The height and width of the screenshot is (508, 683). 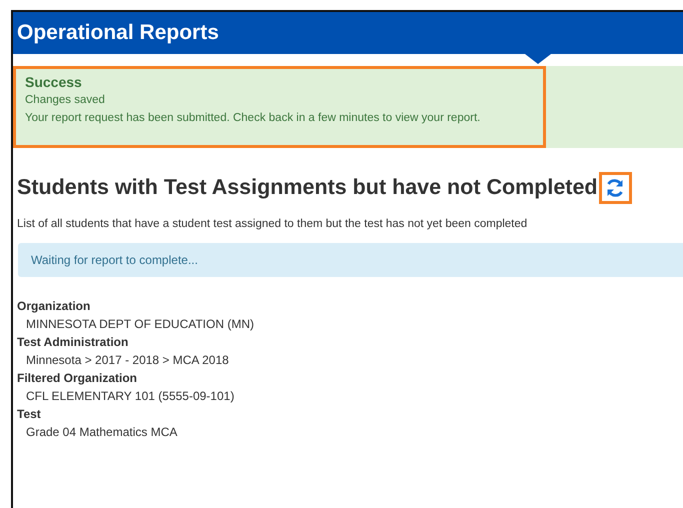 What do you see at coordinates (73, 343) in the screenshot?
I see `field-label: Test Administration` at bounding box center [73, 343].